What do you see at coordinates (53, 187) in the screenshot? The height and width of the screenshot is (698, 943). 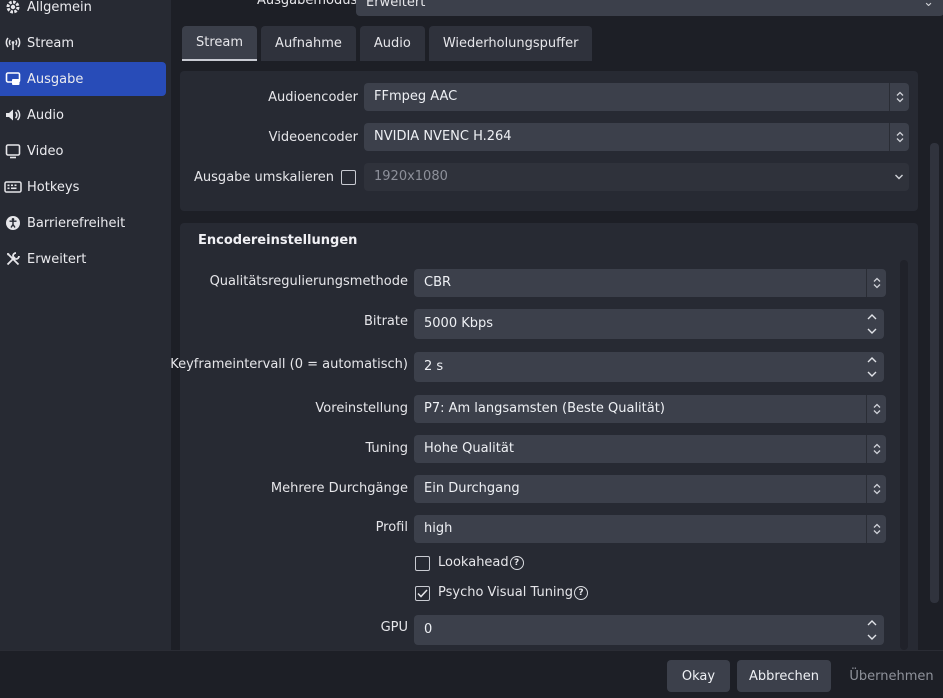 I see `sidebar-item-label: Hotkeys` at bounding box center [53, 187].